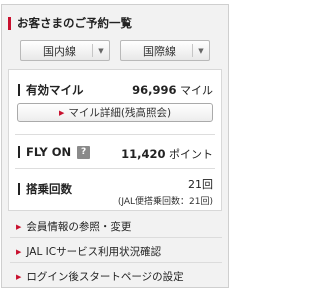  What do you see at coordinates (55, 90) in the screenshot?
I see `miles-label: 有効マイル` at bounding box center [55, 90].